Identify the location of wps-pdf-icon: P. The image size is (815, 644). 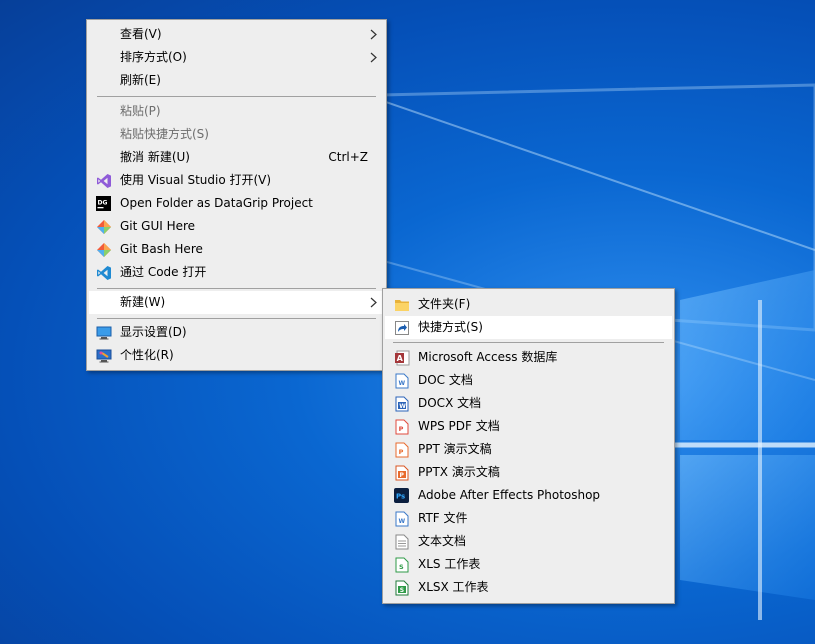
(401, 426).